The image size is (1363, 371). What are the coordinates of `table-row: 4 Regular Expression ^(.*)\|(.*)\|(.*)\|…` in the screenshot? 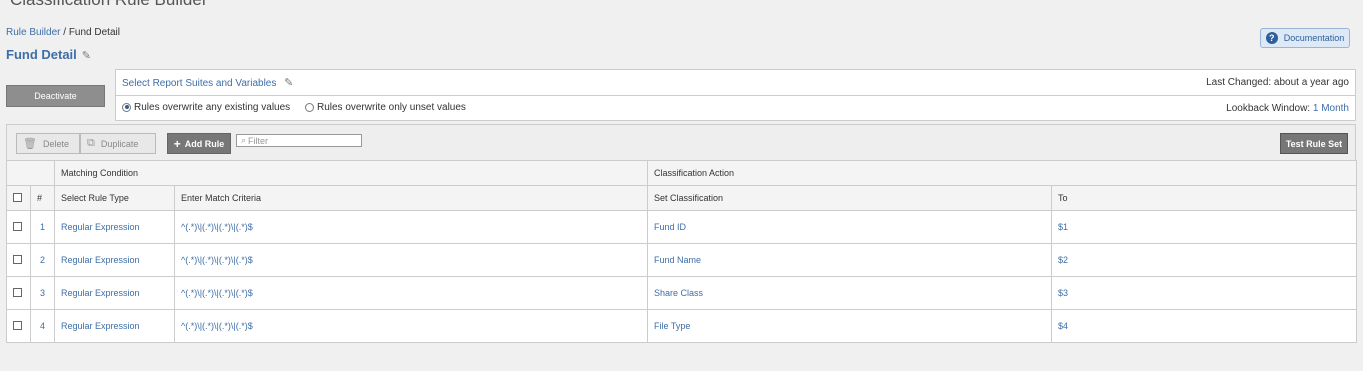 It's located at (682, 326).